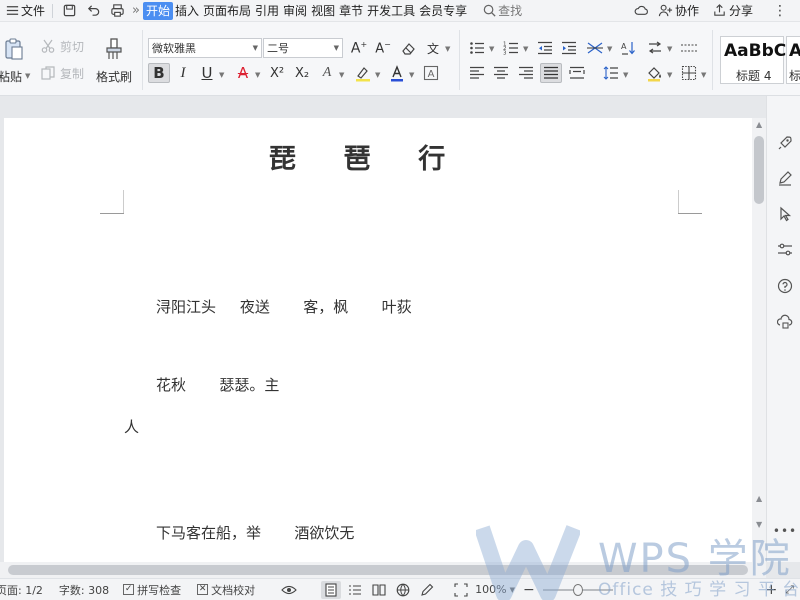  What do you see at coordinates (785, 178) in the screenshot?
I see `pen-icon` at bounding box center [785, 178].